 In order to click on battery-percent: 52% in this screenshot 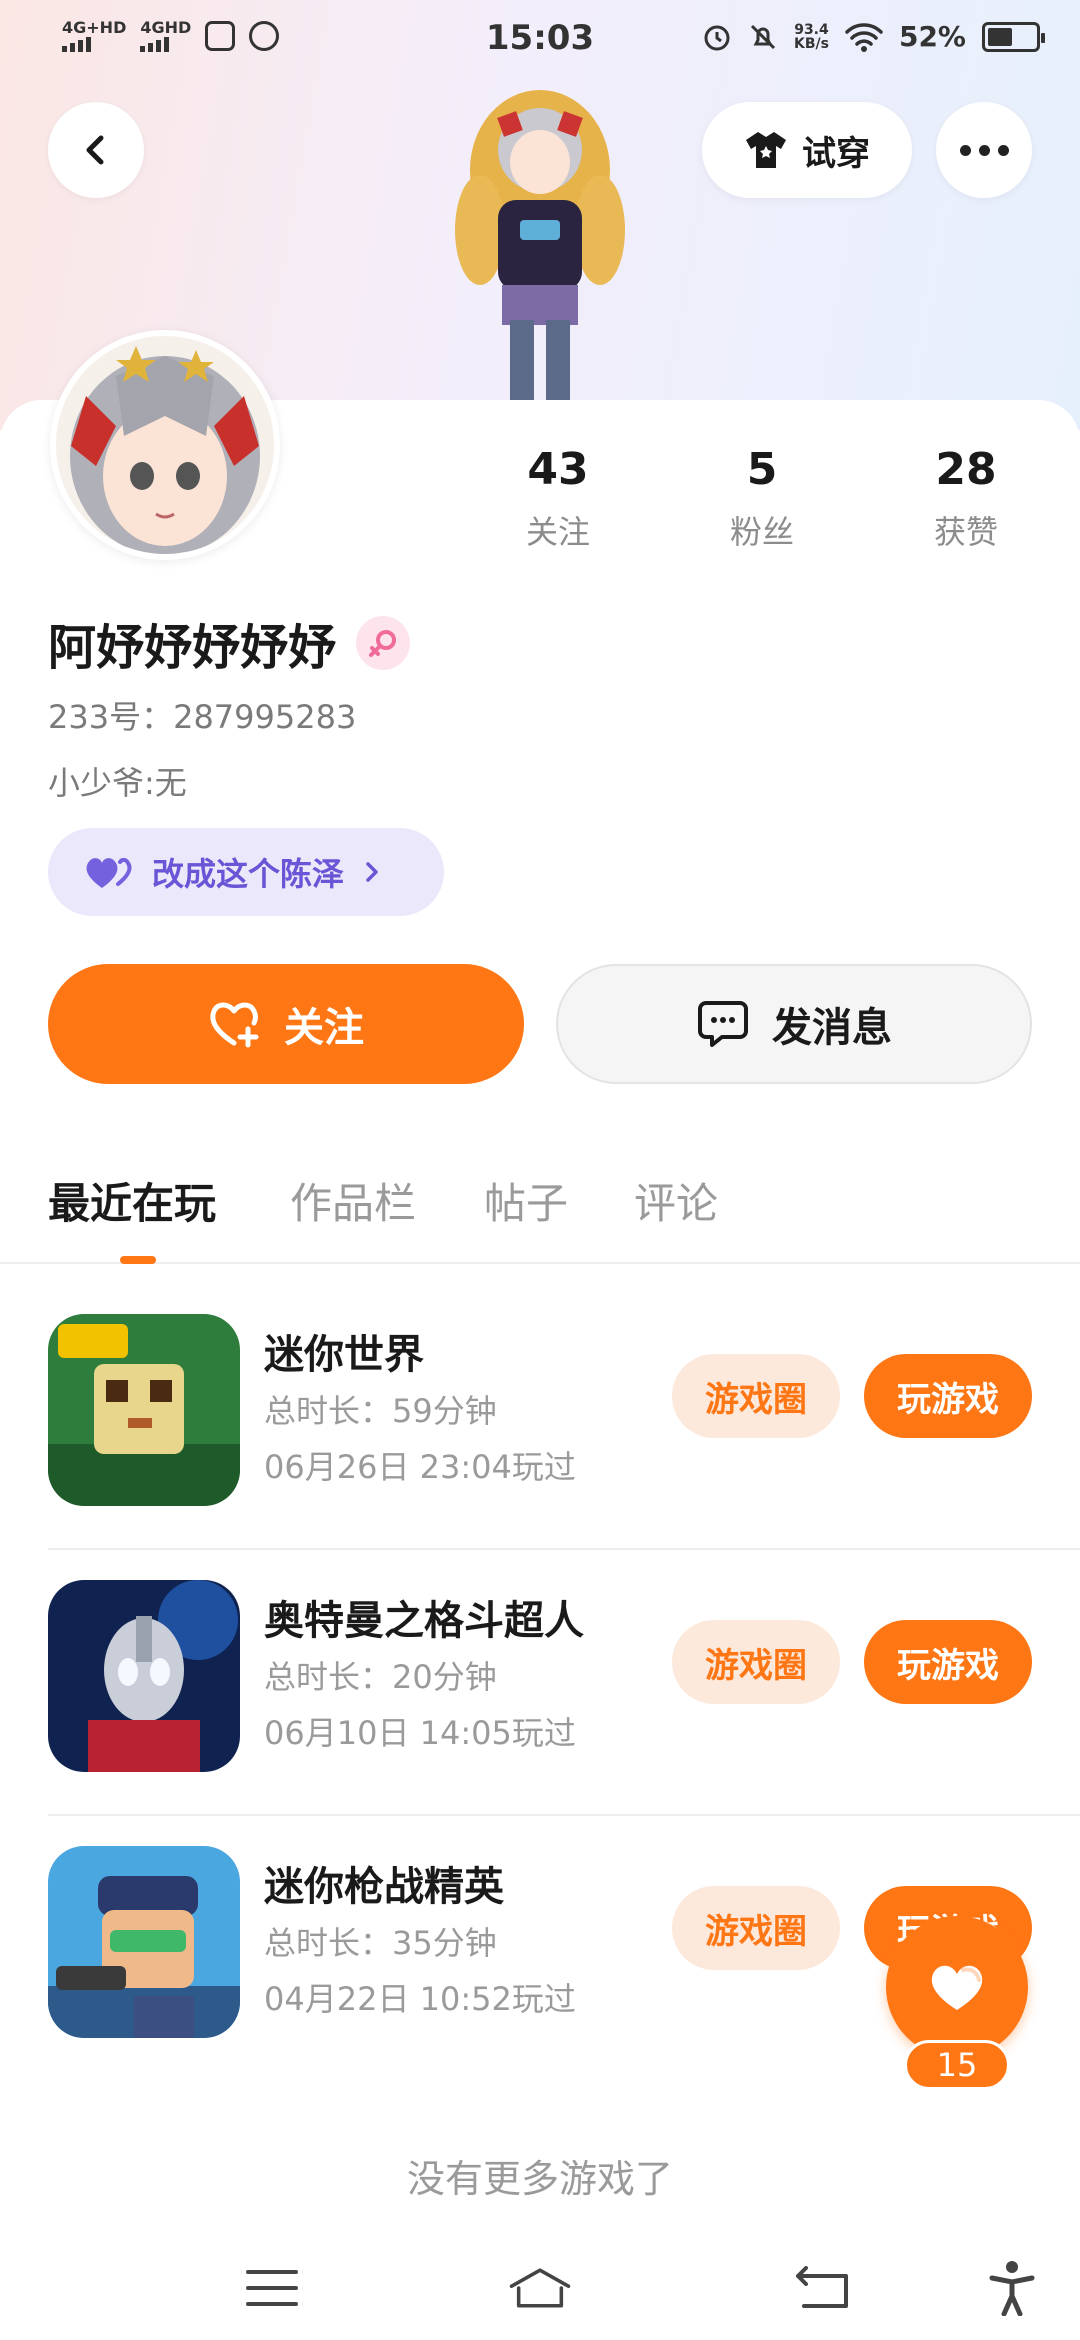, I will do `click(932, 36)`.